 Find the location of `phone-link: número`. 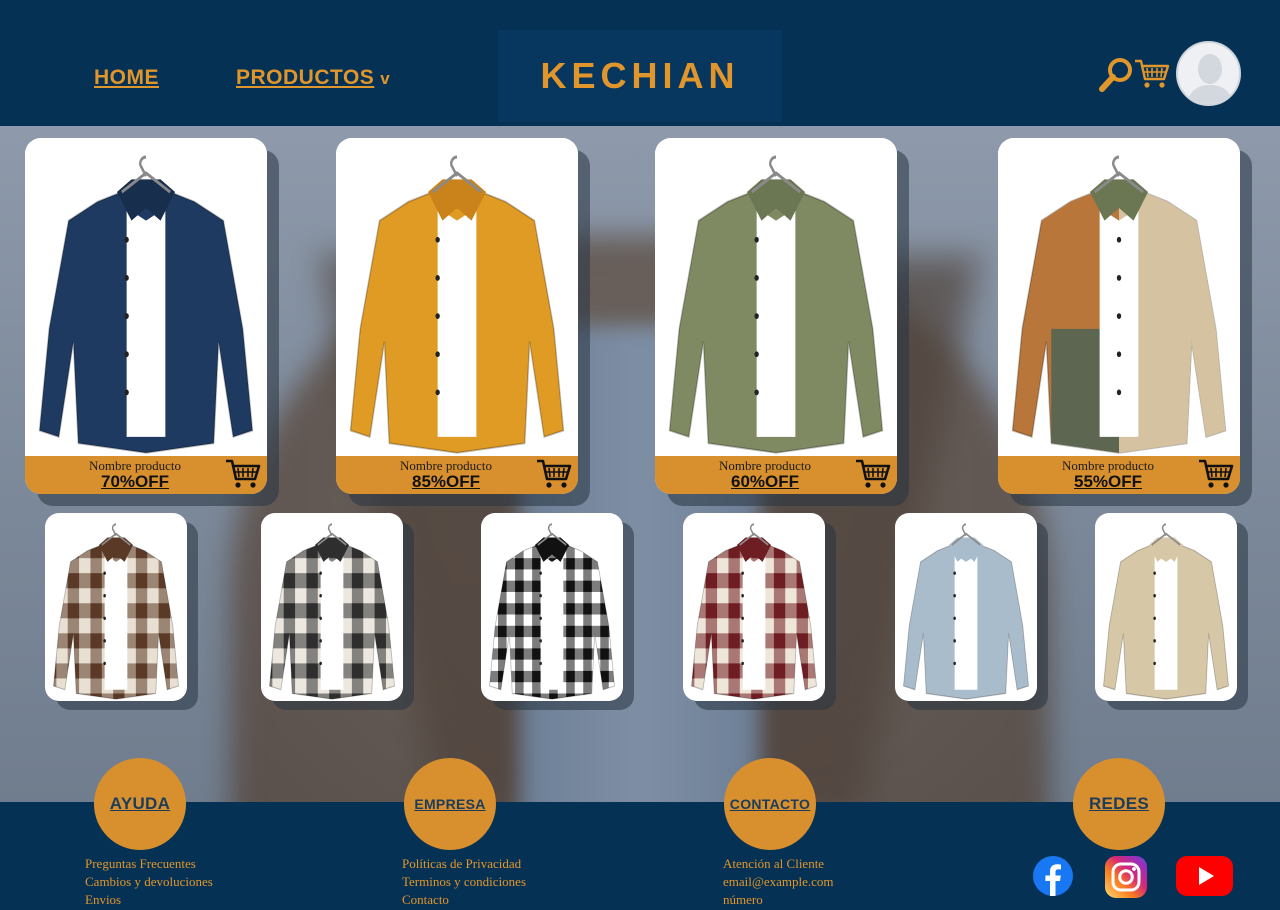

phone-link: número is located at coordinates (778, 900).